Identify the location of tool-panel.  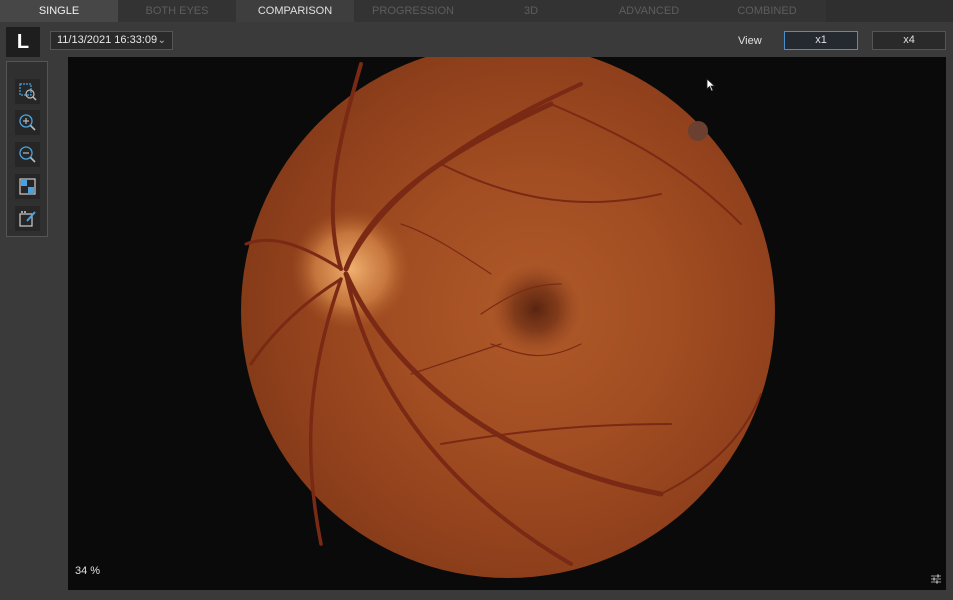
(27, 149).